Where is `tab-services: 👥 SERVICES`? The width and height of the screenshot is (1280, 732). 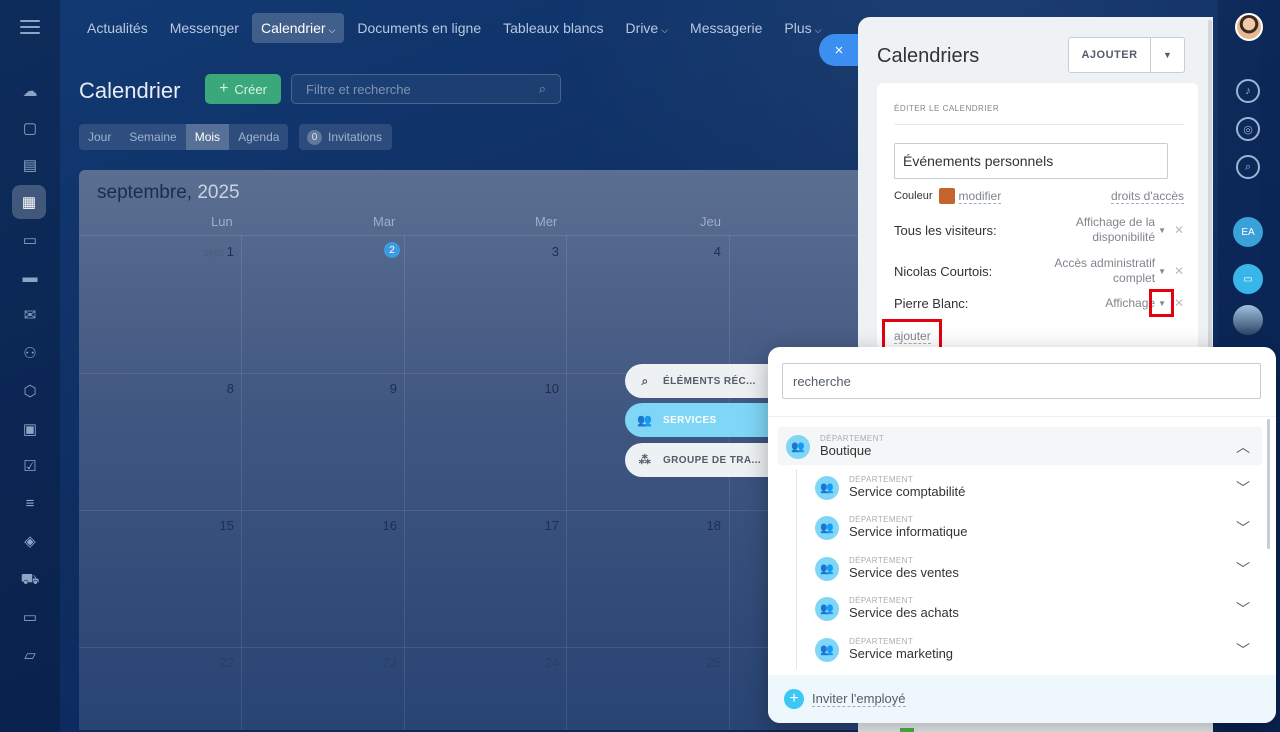
tab-services: 👥 SERVICES is located at coordinates (700, 420).